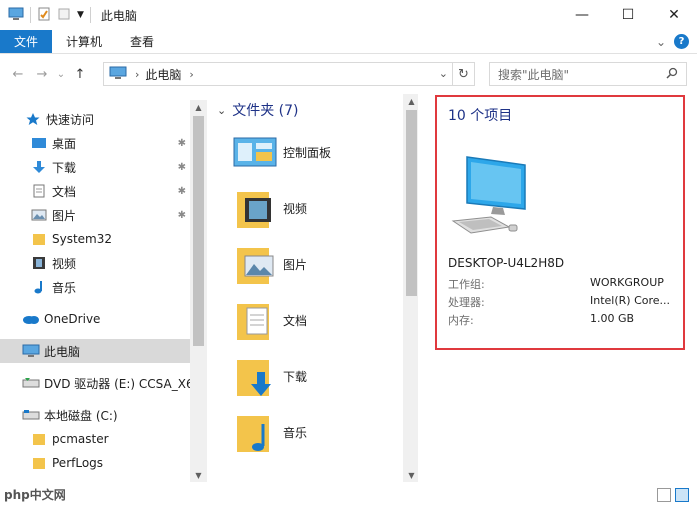  I want to click on details-view-button, so click(664, 495).